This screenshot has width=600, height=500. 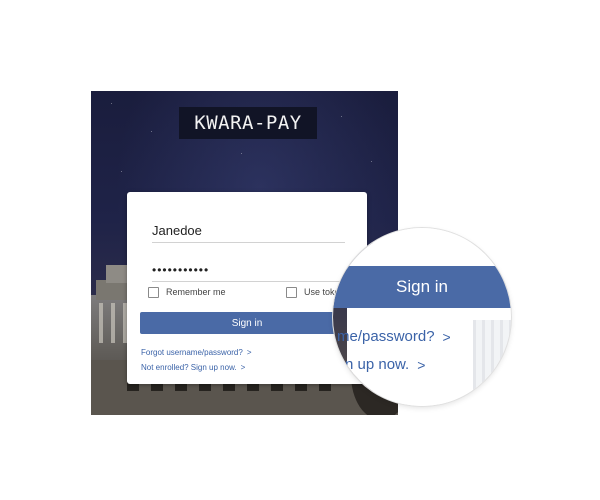 What do you see at coordinates (189, 367) in the screenshot?
I see `sign-up-label: Not enrolled? Sign up now.` at bounding box center [189, 367].